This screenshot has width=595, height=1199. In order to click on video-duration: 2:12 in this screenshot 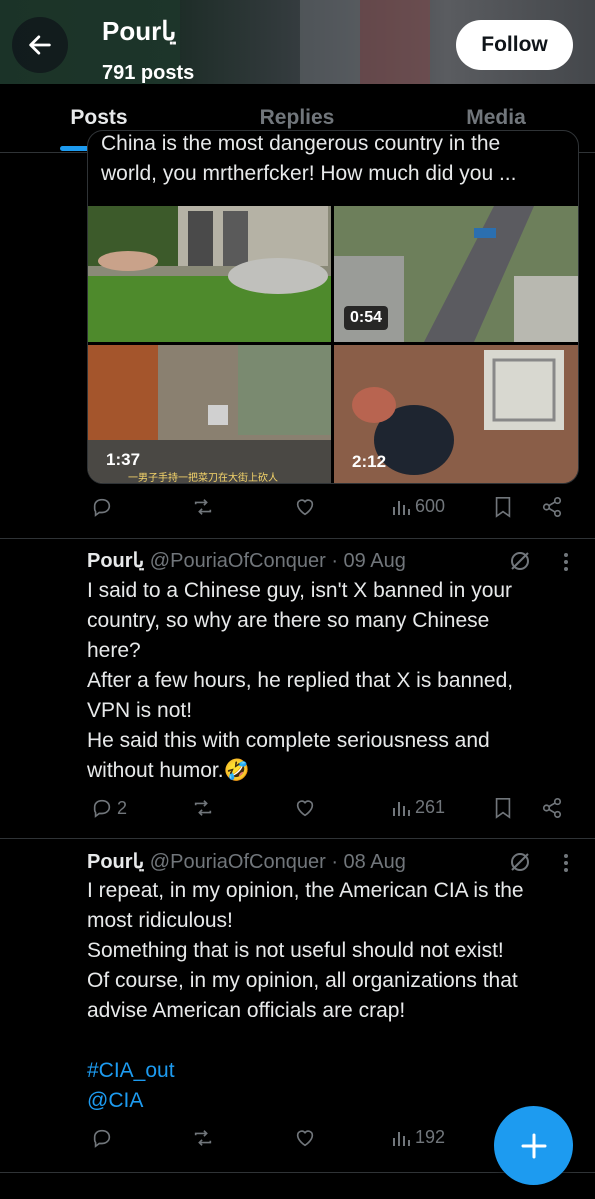, I will do `click(369, 461)`.